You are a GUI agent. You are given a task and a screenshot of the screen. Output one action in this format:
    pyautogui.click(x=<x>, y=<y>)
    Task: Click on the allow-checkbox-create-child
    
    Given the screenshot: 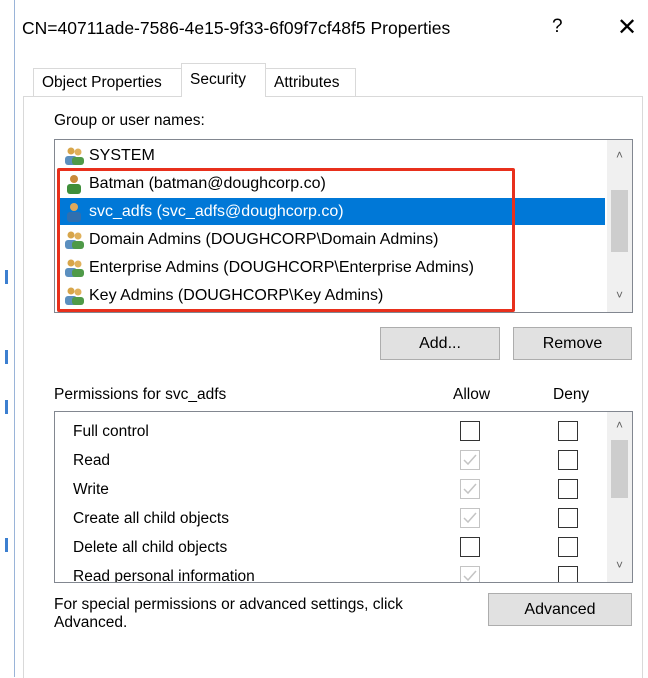 What is the action you would take?
    pyautogui.click(x=470, y=518)
    